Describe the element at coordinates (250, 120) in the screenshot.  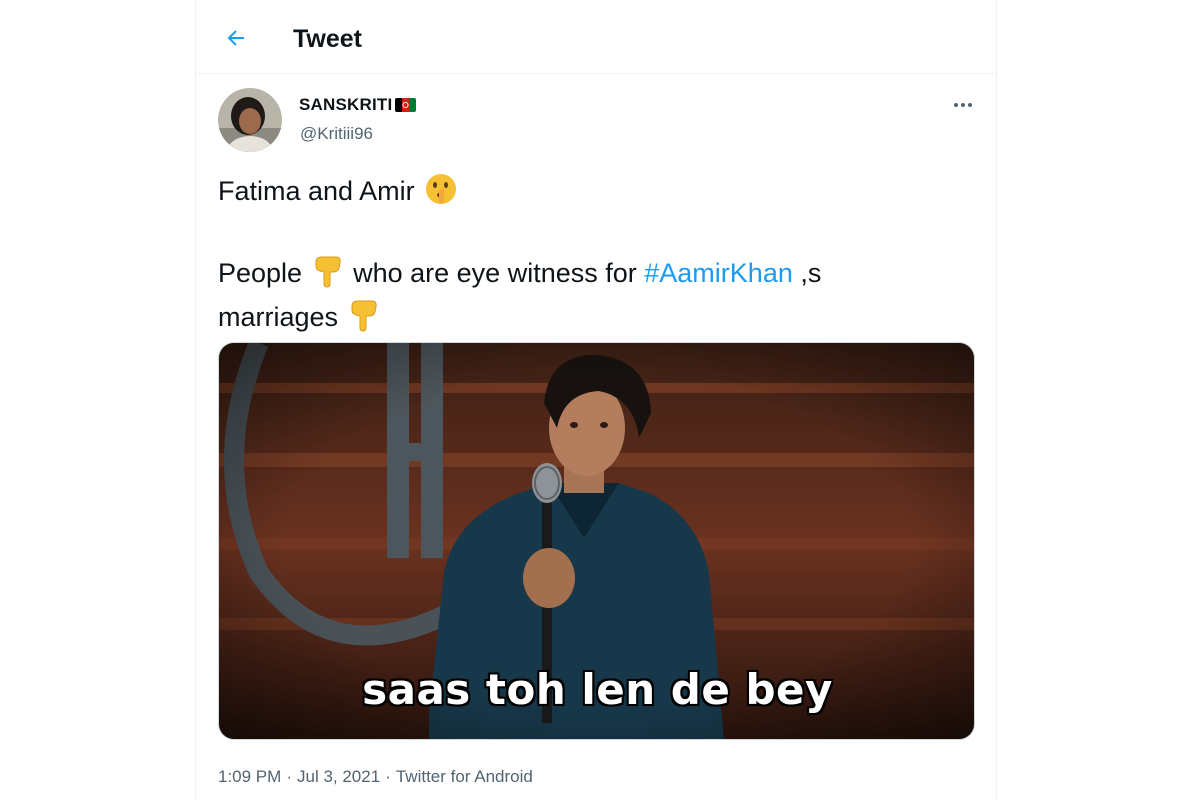
I see `avatar` at that location.